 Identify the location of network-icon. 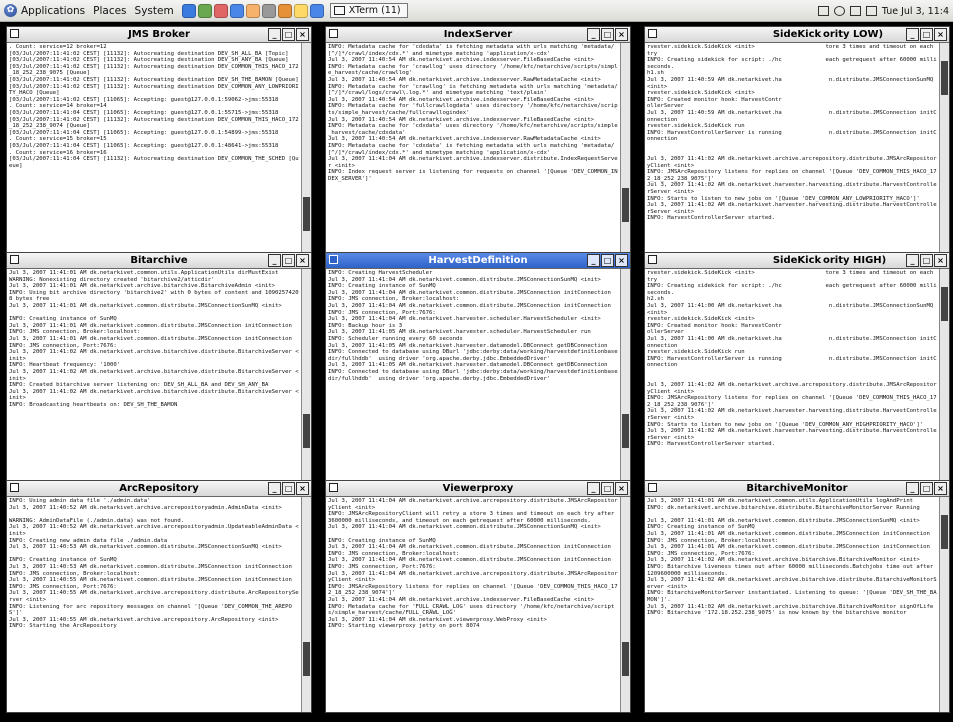
(871, 11).